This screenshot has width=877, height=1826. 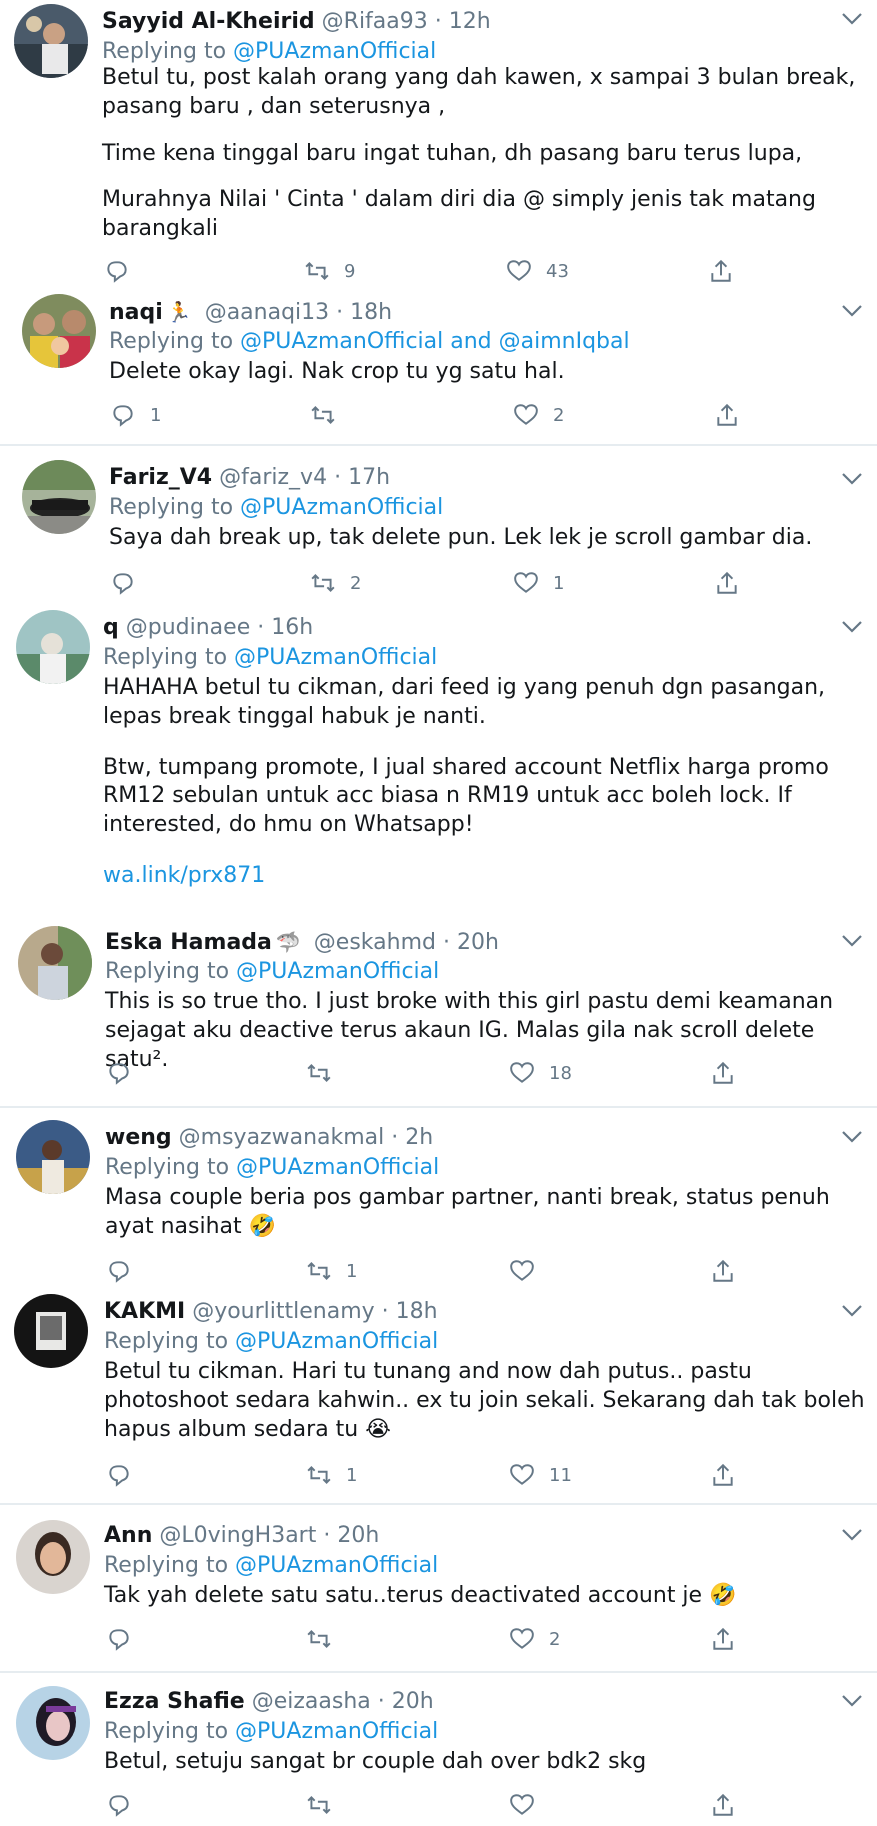 I want to click on timestamp: 17h, so click(x=369, y=477).